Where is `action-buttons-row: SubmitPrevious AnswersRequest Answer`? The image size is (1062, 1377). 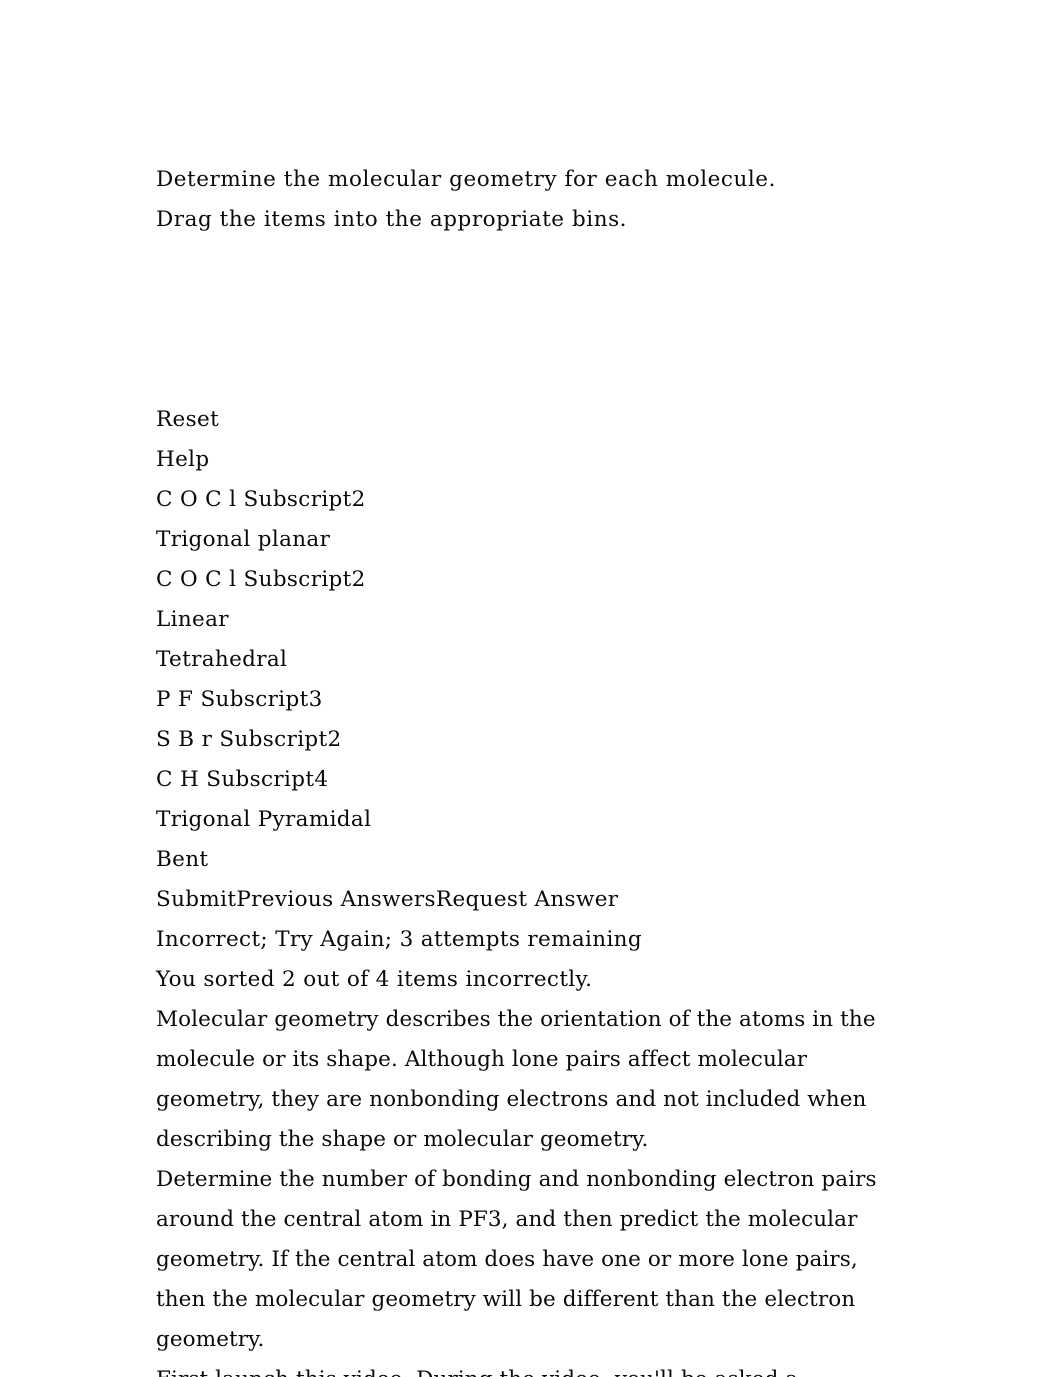
action-buttons-row: SubmitPrevious AnswersRequest Answer is located at coordinates (528, 900).